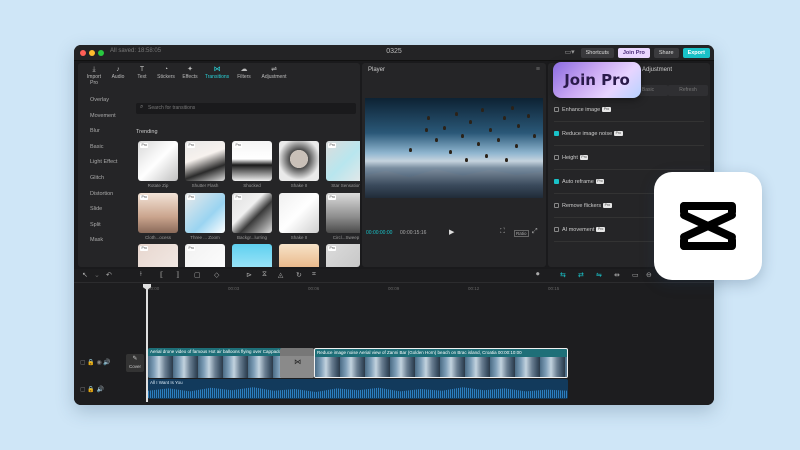 The width and height of the screenshot is (800, 450). What do you see at coordinates (103, 163) in the screenshot?
I see `category-light-effect: Light Effect` at bounding box center [103, 163].